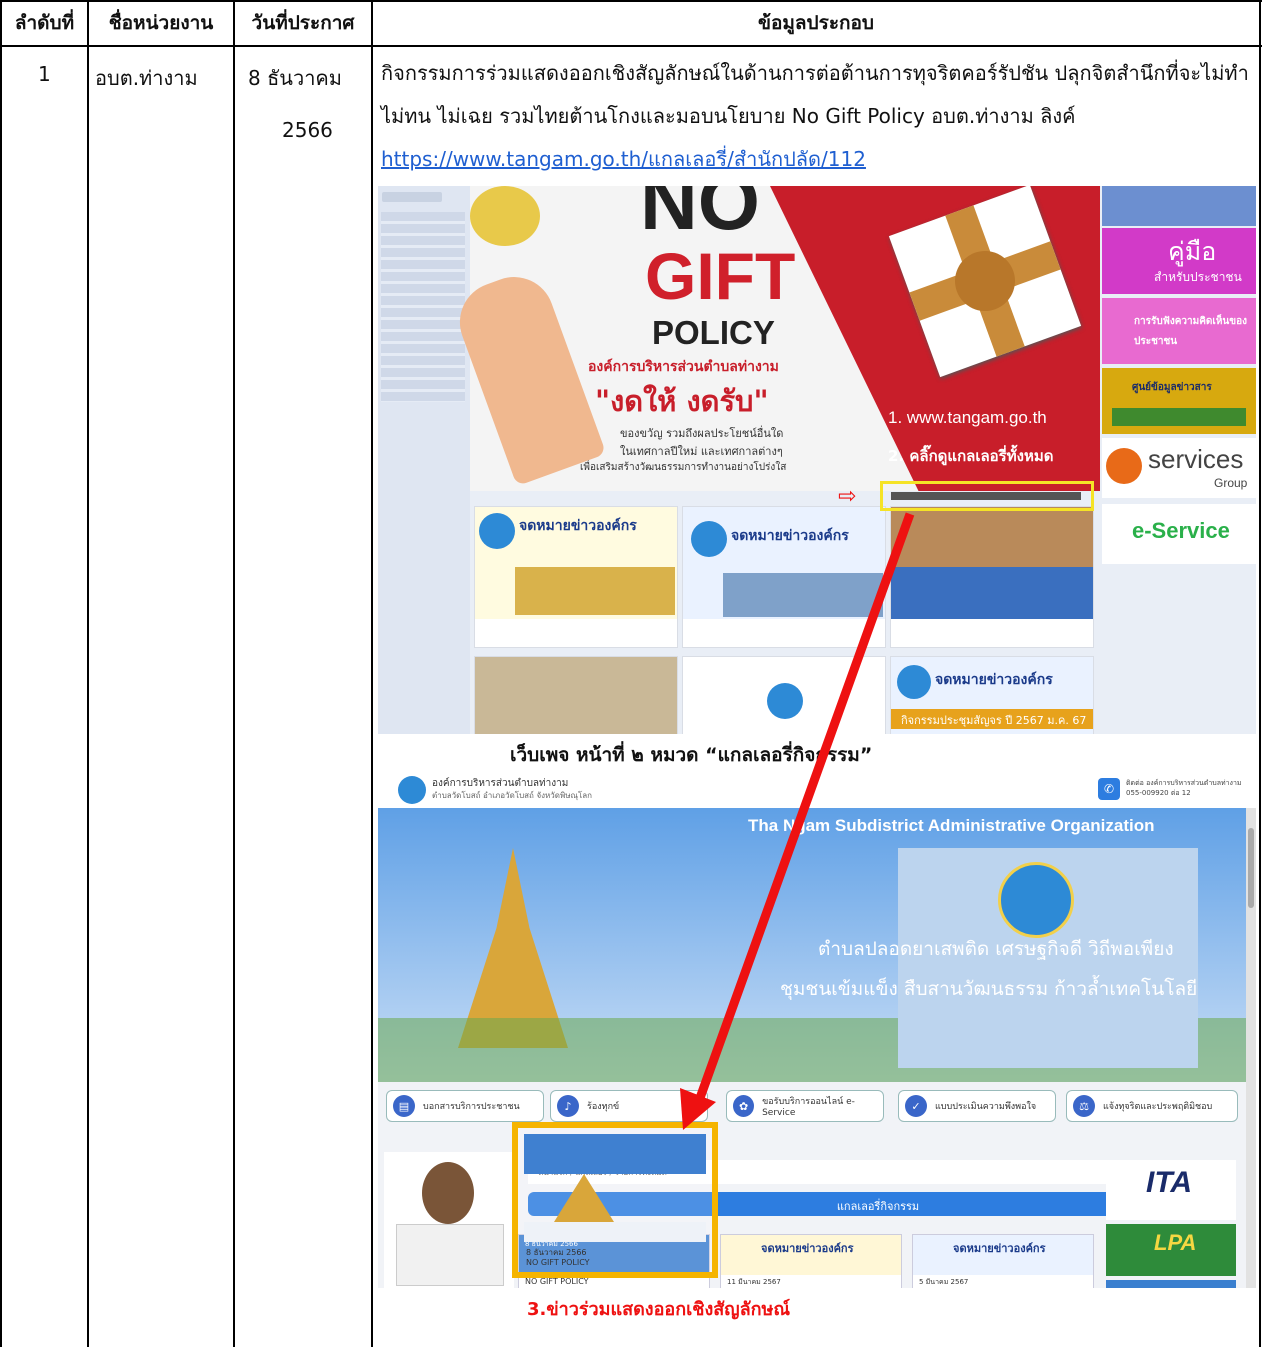  Describe the element at coordinates (1179, 331) in the screenshot. I see `side-listen: การรับฟังความคิดเห็นของประชาชน` at that location.